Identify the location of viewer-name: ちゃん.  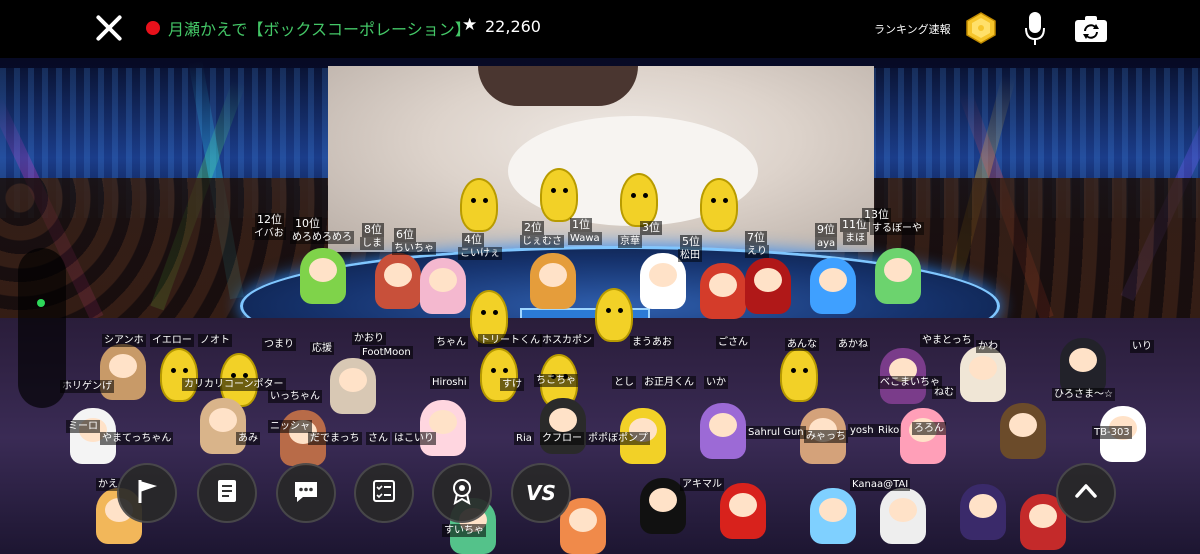
(451, 342).